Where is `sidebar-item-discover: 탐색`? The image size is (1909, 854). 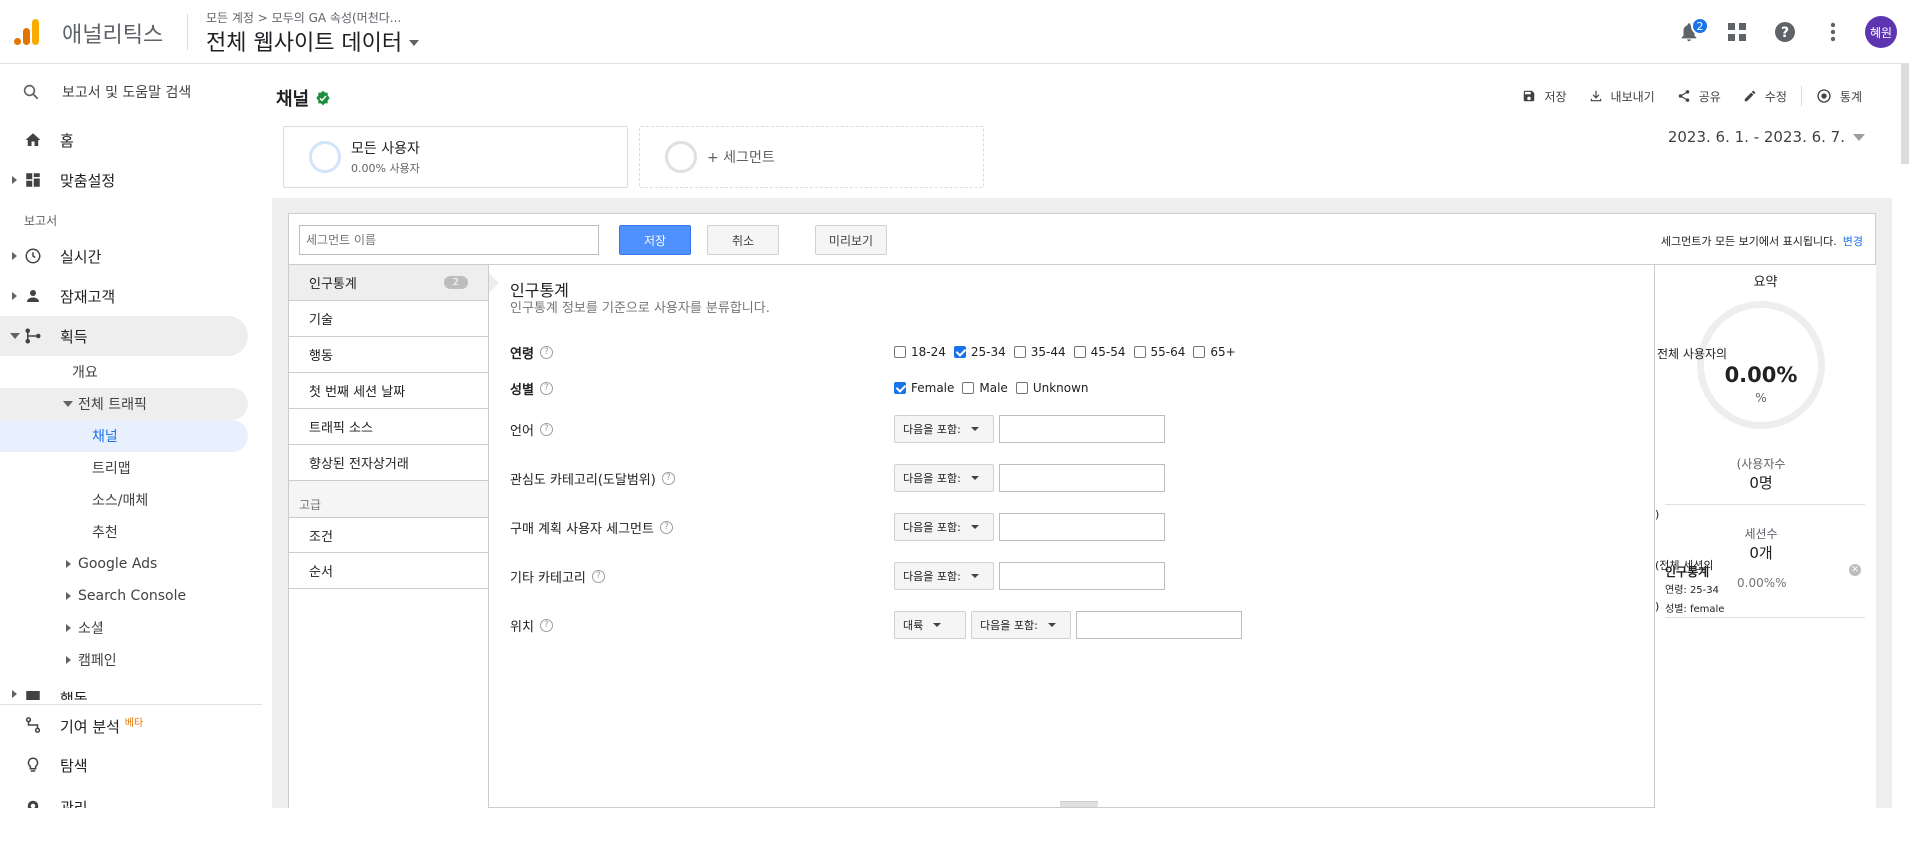
sidebar-item-discover: 탐색 is located at coordinates (131, 765).